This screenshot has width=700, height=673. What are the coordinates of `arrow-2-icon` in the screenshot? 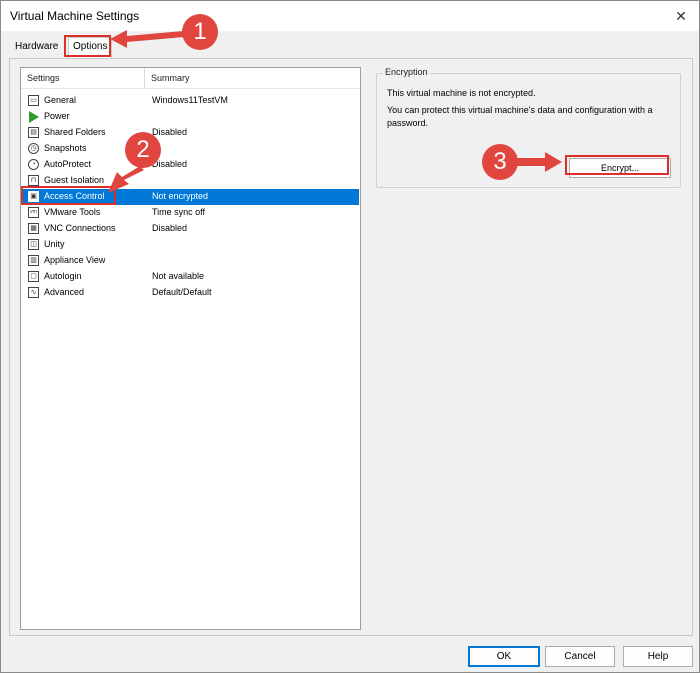 It's located at (126, 179).